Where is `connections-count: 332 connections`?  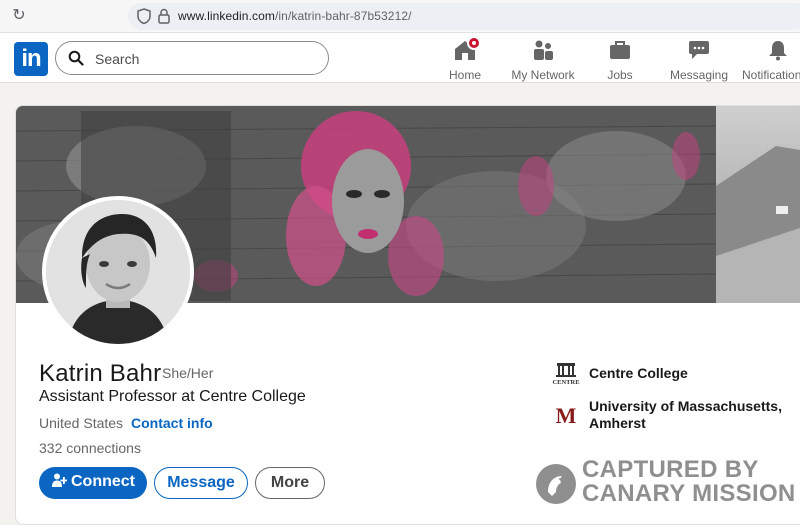
connections-count: 332 connections is located at coordinates (90, 448).